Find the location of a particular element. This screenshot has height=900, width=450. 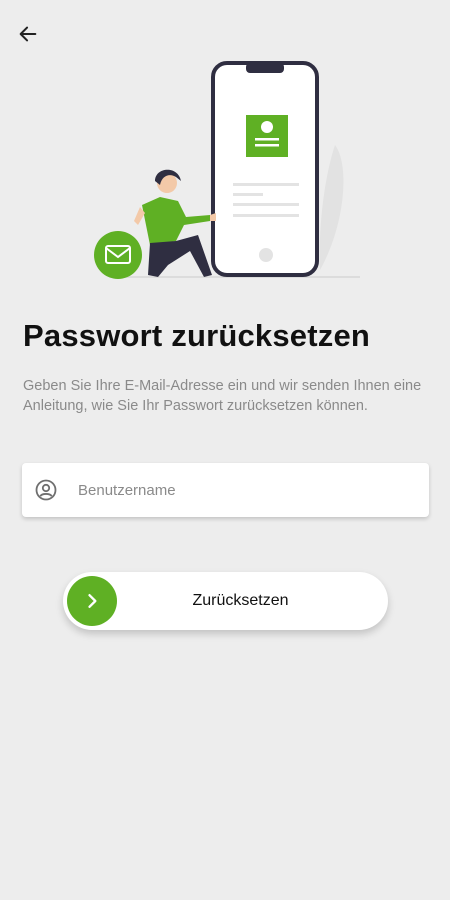

person-with-phone-illustration is located at coordinates (227, 170).